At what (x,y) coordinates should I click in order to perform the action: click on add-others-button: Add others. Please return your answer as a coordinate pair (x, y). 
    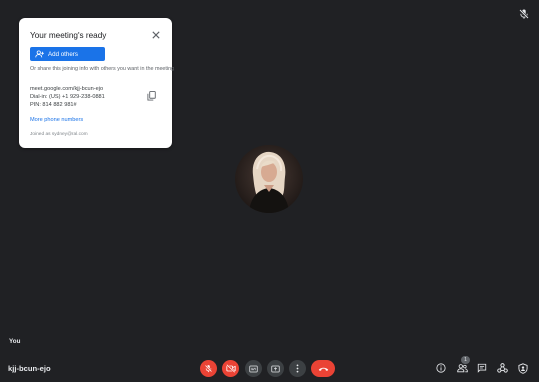
    Looking at the image, I should click on (67, 54).